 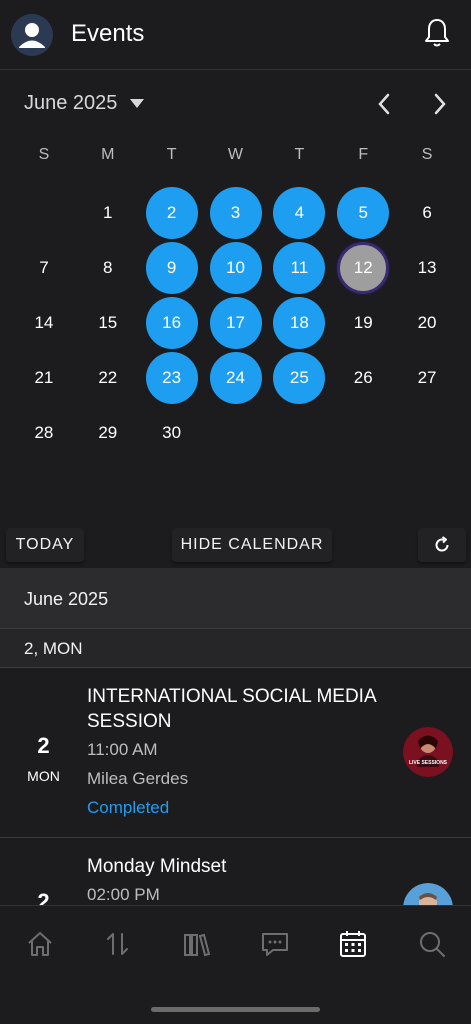 I want to click on weekday-header-row: SMTWTFS, so click(x=235, y=158).